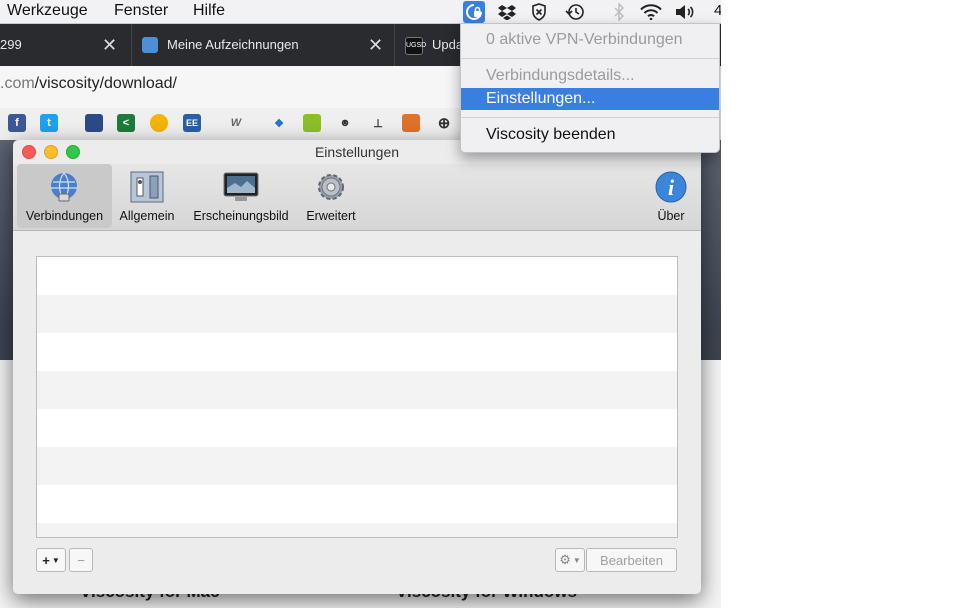 This screenshot has height=608, width=979. Describe the element at coordinates (11, 44) in the screenshot. I see `tab-1-label: 299` at that location.